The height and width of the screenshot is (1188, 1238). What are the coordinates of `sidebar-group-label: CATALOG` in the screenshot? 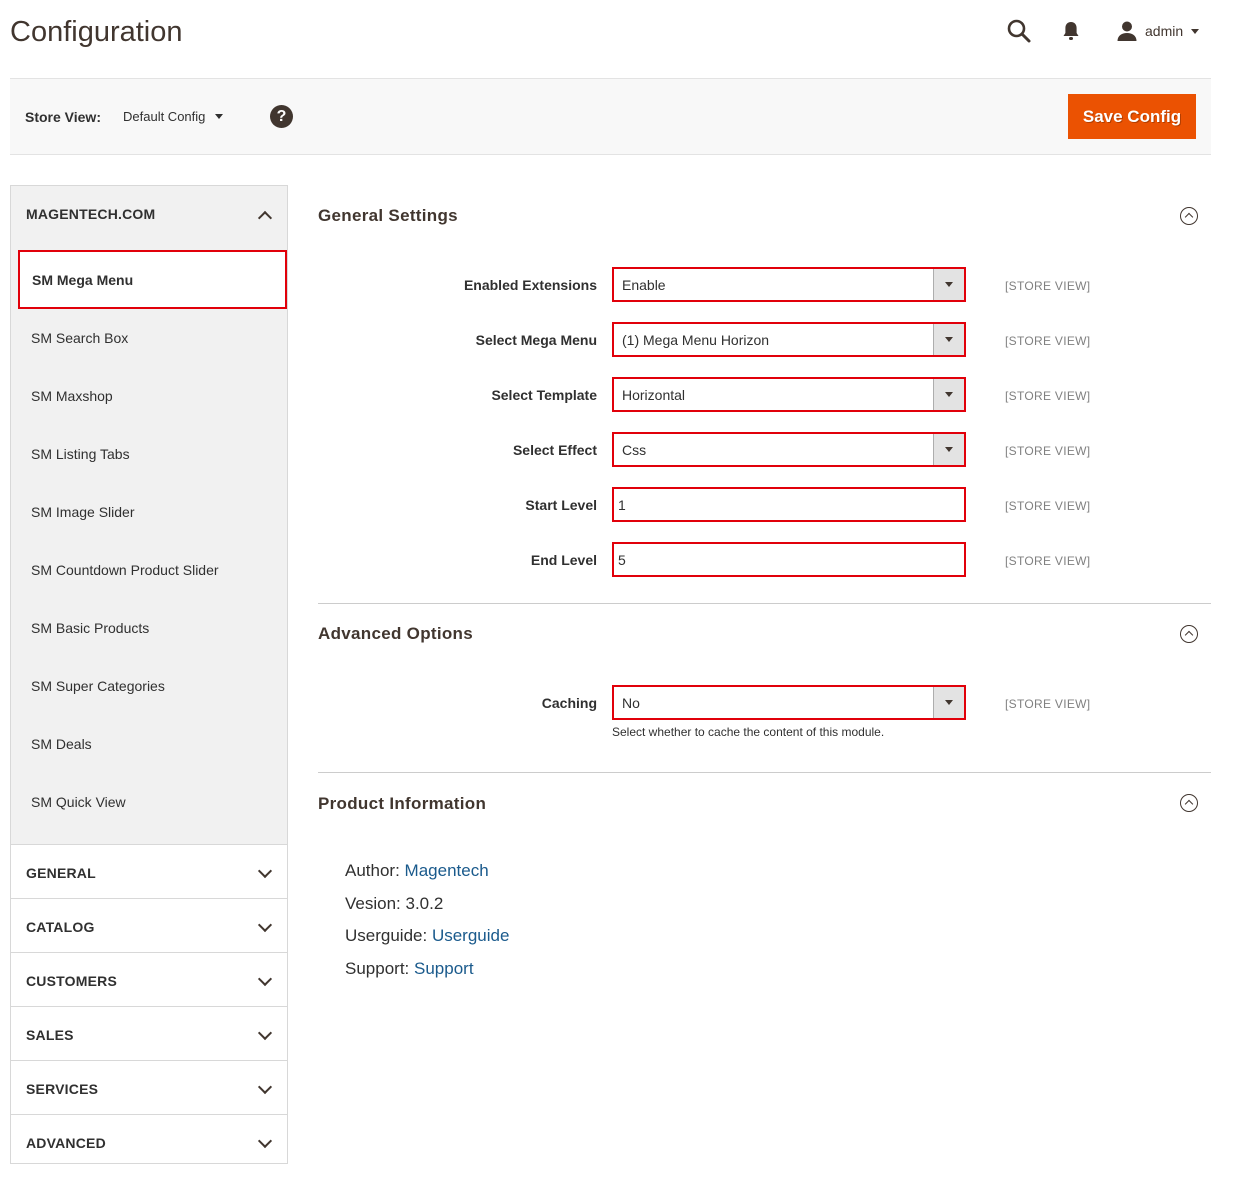 It's located at (60, 927).